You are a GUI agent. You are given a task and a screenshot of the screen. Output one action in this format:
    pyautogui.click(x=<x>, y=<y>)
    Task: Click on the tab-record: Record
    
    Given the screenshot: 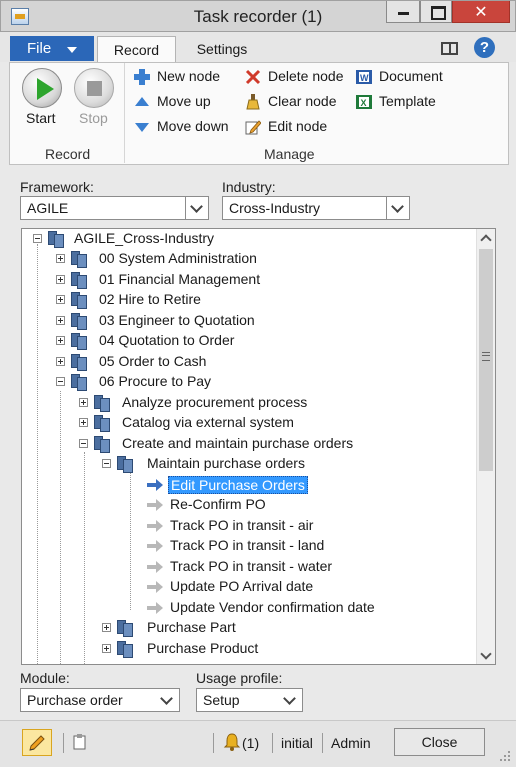 What is the action you would take?
    pyautogui.click(x=136, y=49)
    